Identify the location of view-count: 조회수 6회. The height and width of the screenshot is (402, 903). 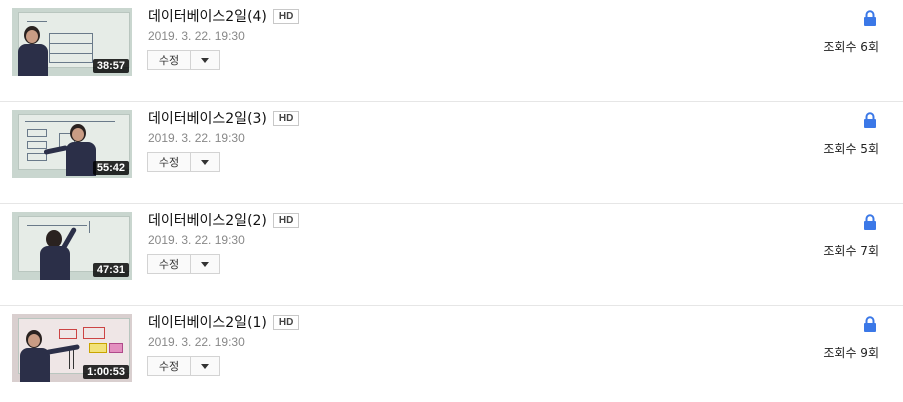
(851, 47).